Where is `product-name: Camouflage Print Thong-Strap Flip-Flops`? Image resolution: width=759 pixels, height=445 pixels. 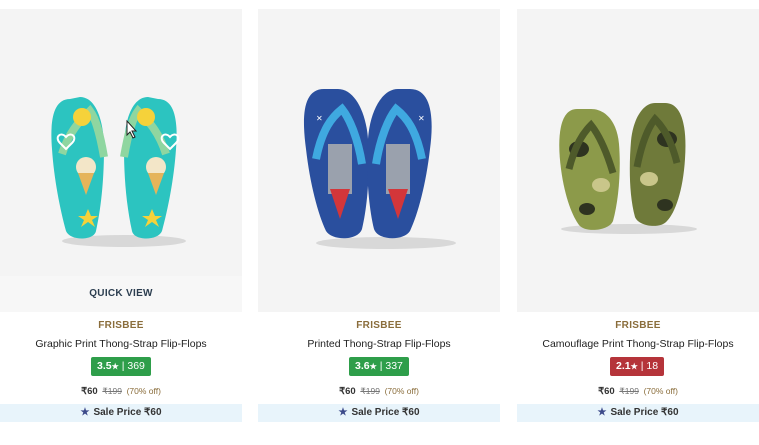
product-name: Camouflage Print Thong-Strap Flip-Flops is located at coordinates (638, 344).